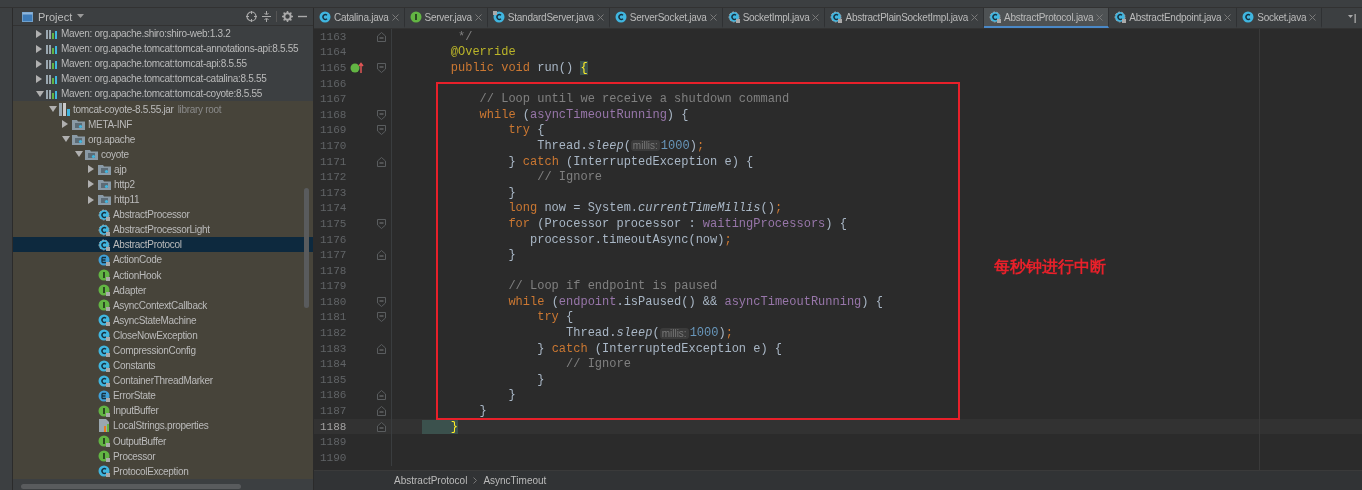  Describe the element at coordinates (65, 124) in the screenshot. I see `collapsed-arrow-icon` at that location.